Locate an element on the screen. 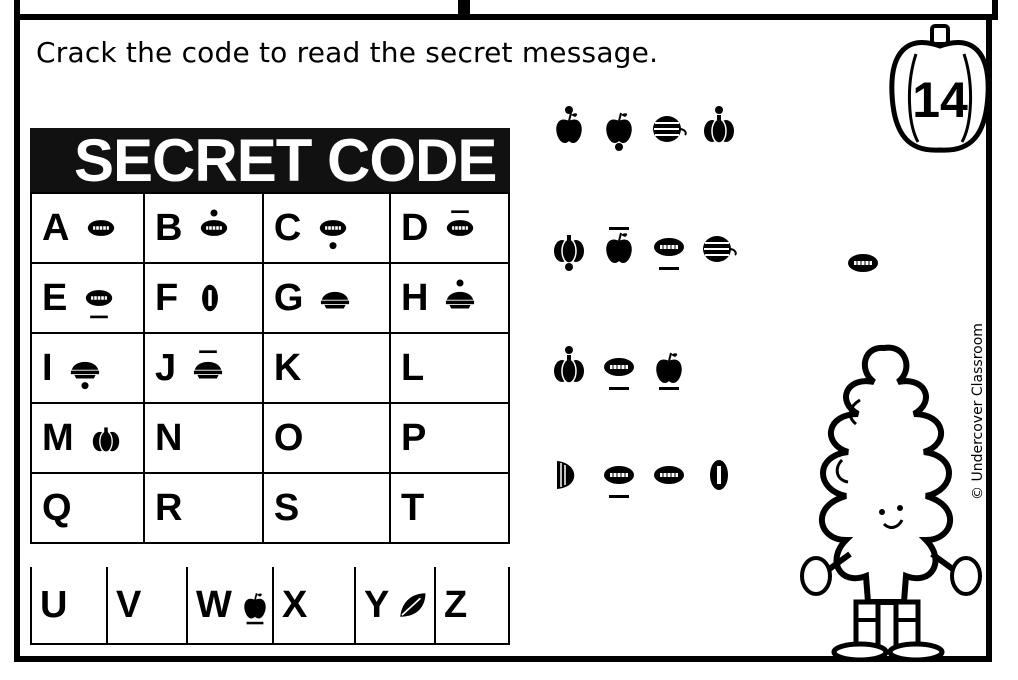 The height and width of the screenshot is (680, 1018). code-letter: I is located at coordinates (47, 367).